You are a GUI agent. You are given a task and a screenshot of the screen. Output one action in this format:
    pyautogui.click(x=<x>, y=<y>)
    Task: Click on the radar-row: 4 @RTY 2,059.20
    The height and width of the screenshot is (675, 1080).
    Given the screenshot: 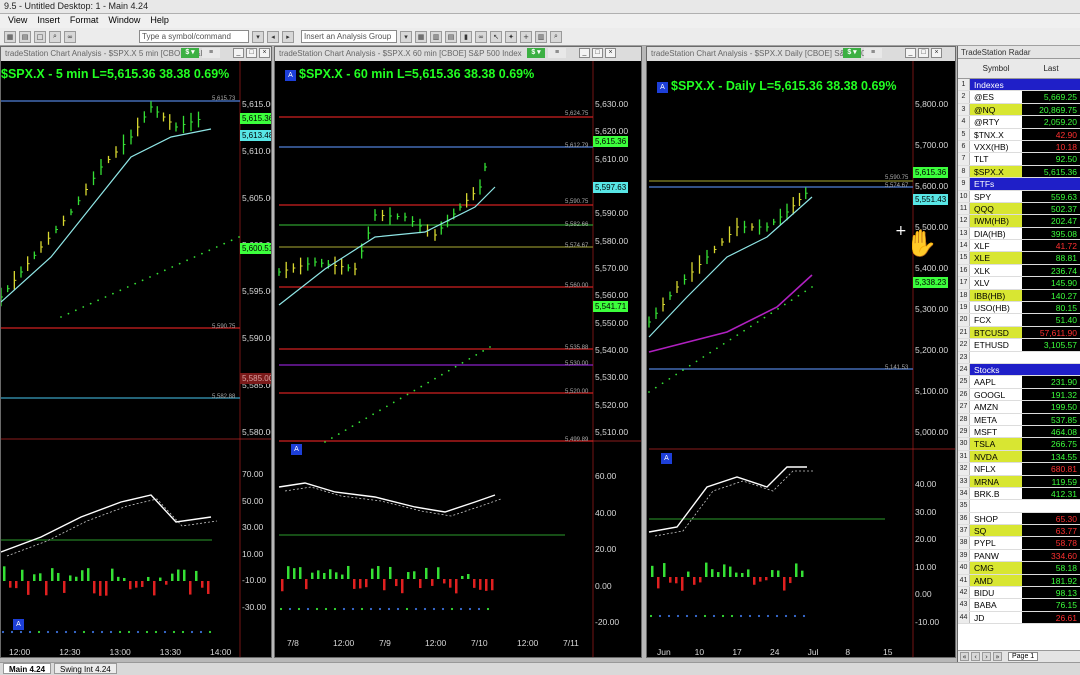 What is the action you would take?
    pyautogui.click(x=1019, y=122)
    